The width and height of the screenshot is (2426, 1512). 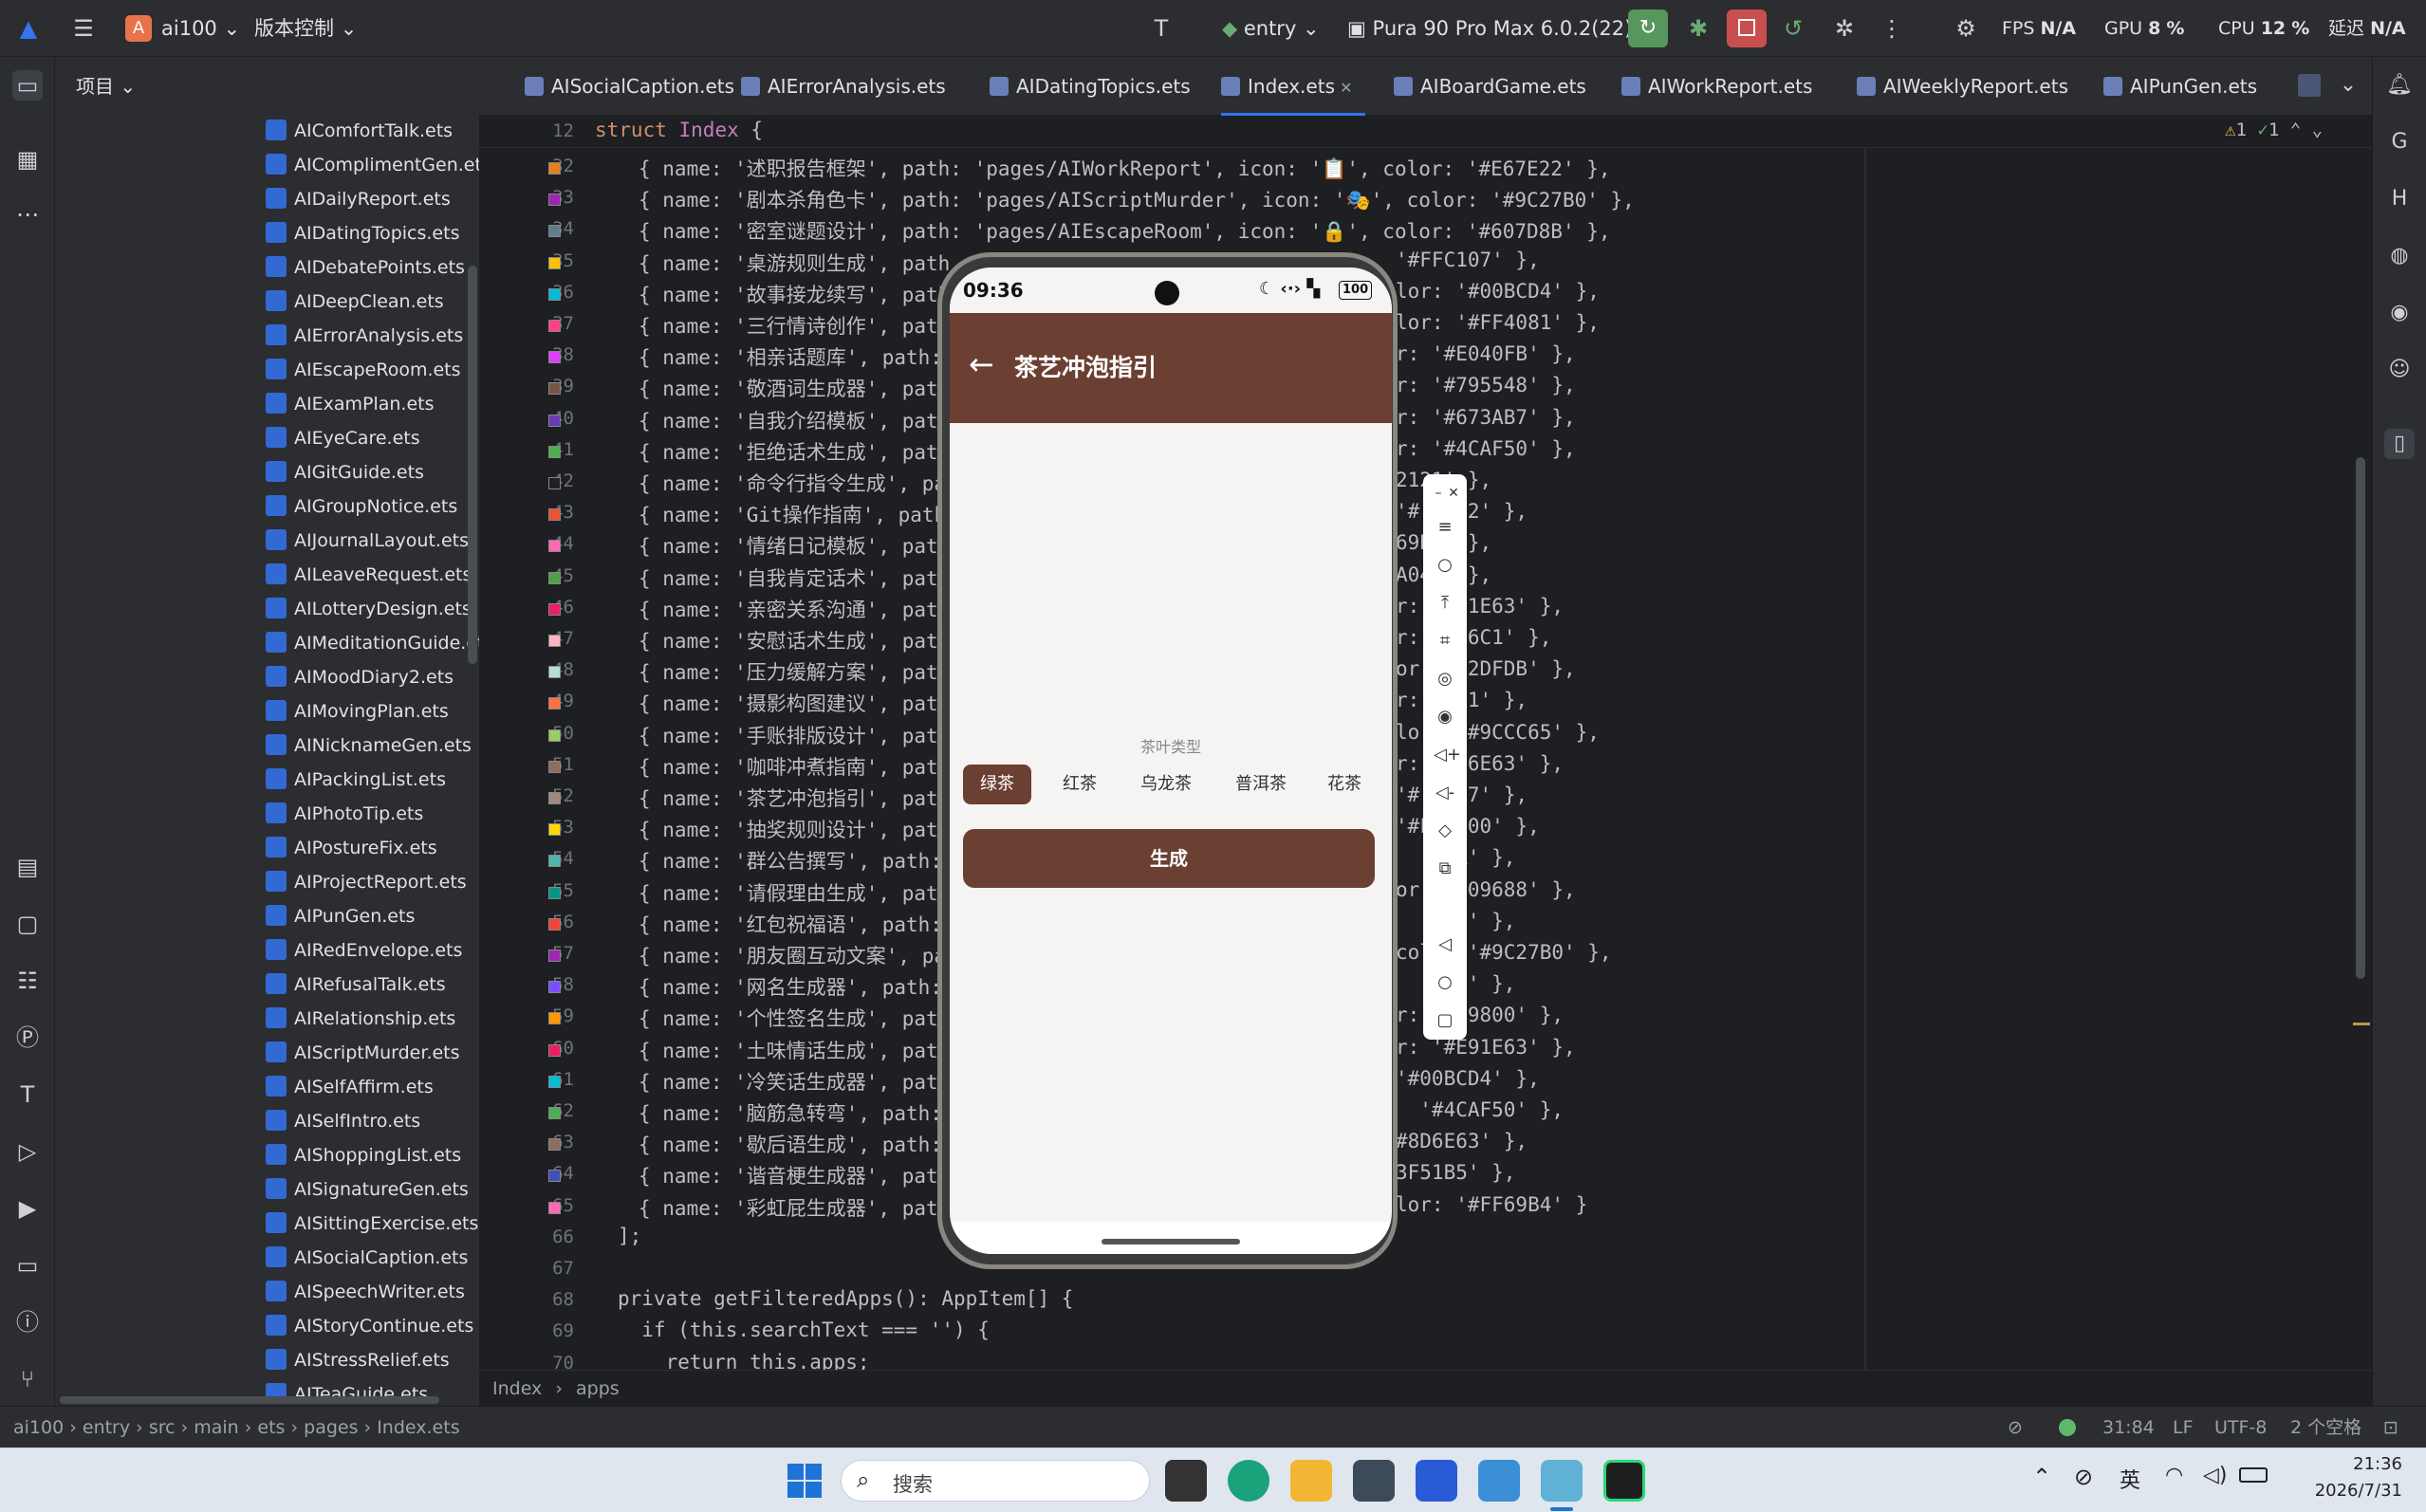 I want to click on run-icon: ▶, so click(x=28, y=1208).